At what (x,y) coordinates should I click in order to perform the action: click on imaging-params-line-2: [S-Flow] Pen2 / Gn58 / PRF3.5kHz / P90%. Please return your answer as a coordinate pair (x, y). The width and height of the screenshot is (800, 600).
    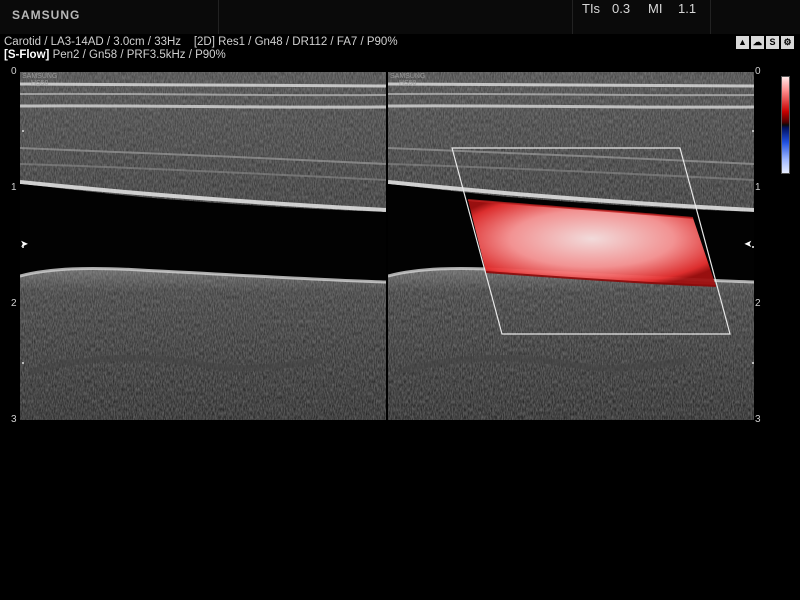
    Looking at the image, I should click on (115, 55).